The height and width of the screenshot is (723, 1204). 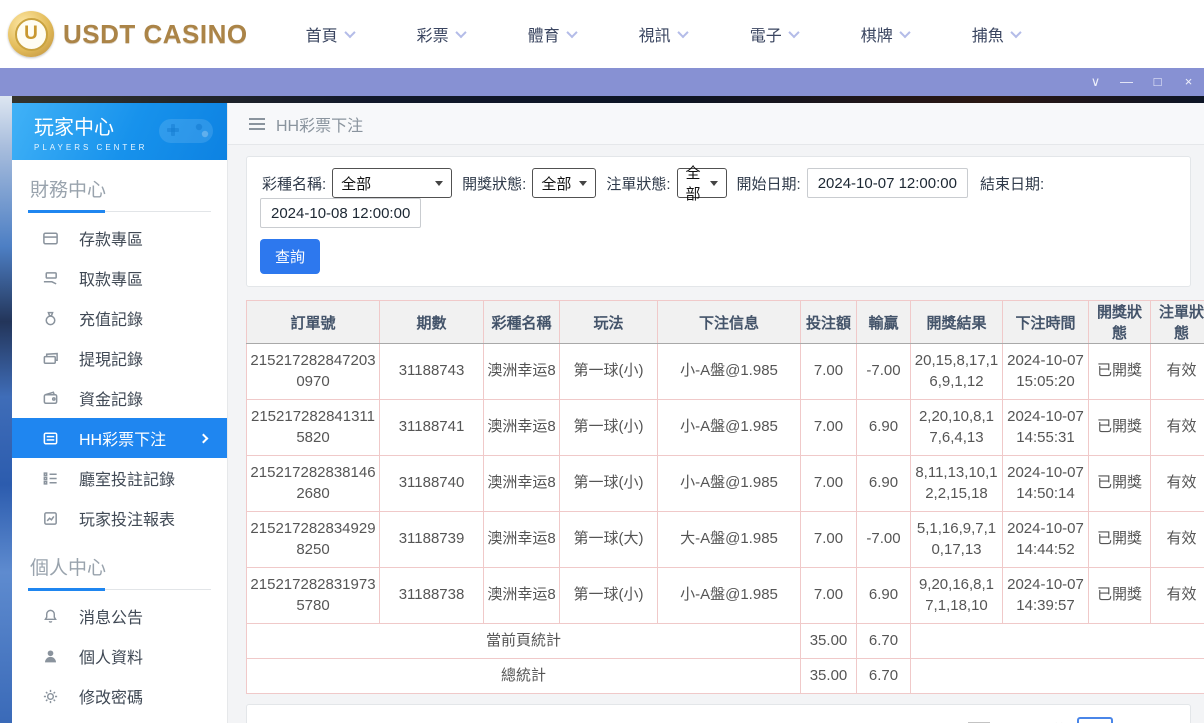 What do you see at coordinates (1119, 483) in the screenshot?
I see `cell-draw-status: 已開獎` at bounding box center [1119, 483].